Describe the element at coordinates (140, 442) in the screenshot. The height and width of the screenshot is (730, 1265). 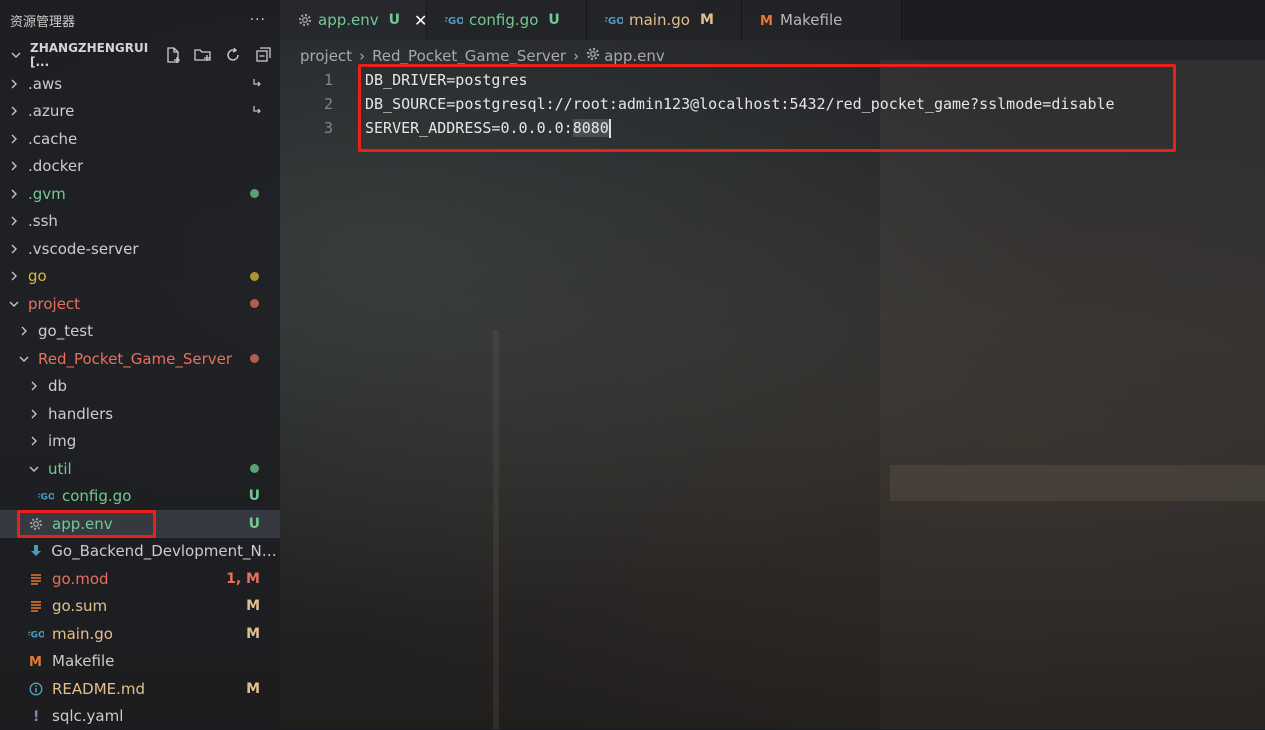
I see `folder-item: img` at that location.